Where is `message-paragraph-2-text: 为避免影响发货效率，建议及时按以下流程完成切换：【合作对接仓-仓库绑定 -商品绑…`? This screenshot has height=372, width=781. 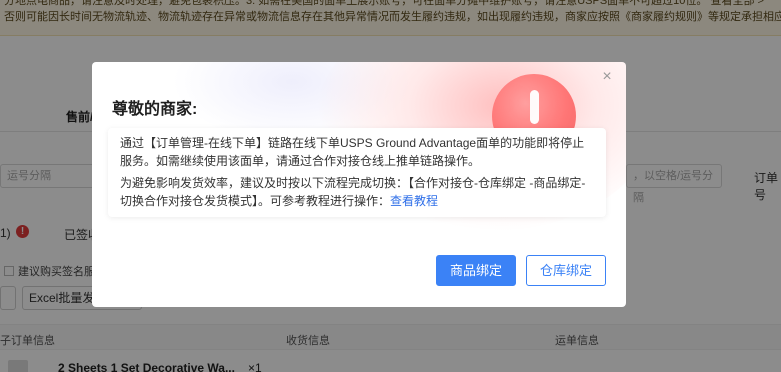
message-paragraph-2-text: 为避免影响发货效率，建议及时按以下流程完成切换：【合作对接仓-仓库绑定 -商品绑… is located at coordinates (353, 192).